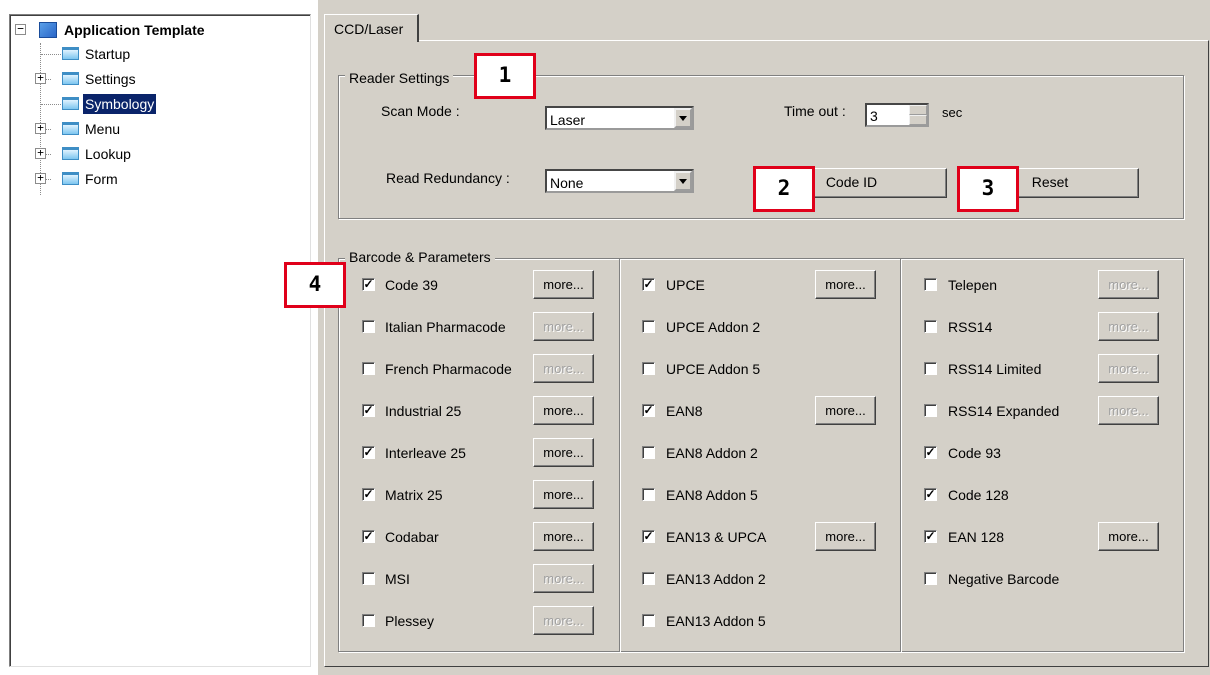 The image size is (1210, 675). Describe the element at coordinates (409, 621) in the screenshot. I see `barcode-label: Plessey` at that location.